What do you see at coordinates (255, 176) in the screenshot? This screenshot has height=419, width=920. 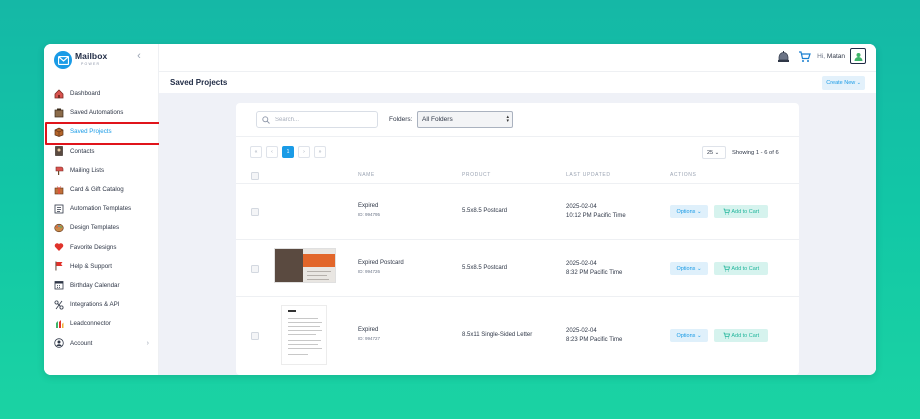 I see `select-all-checkbox` at bounding box center [255, 176].